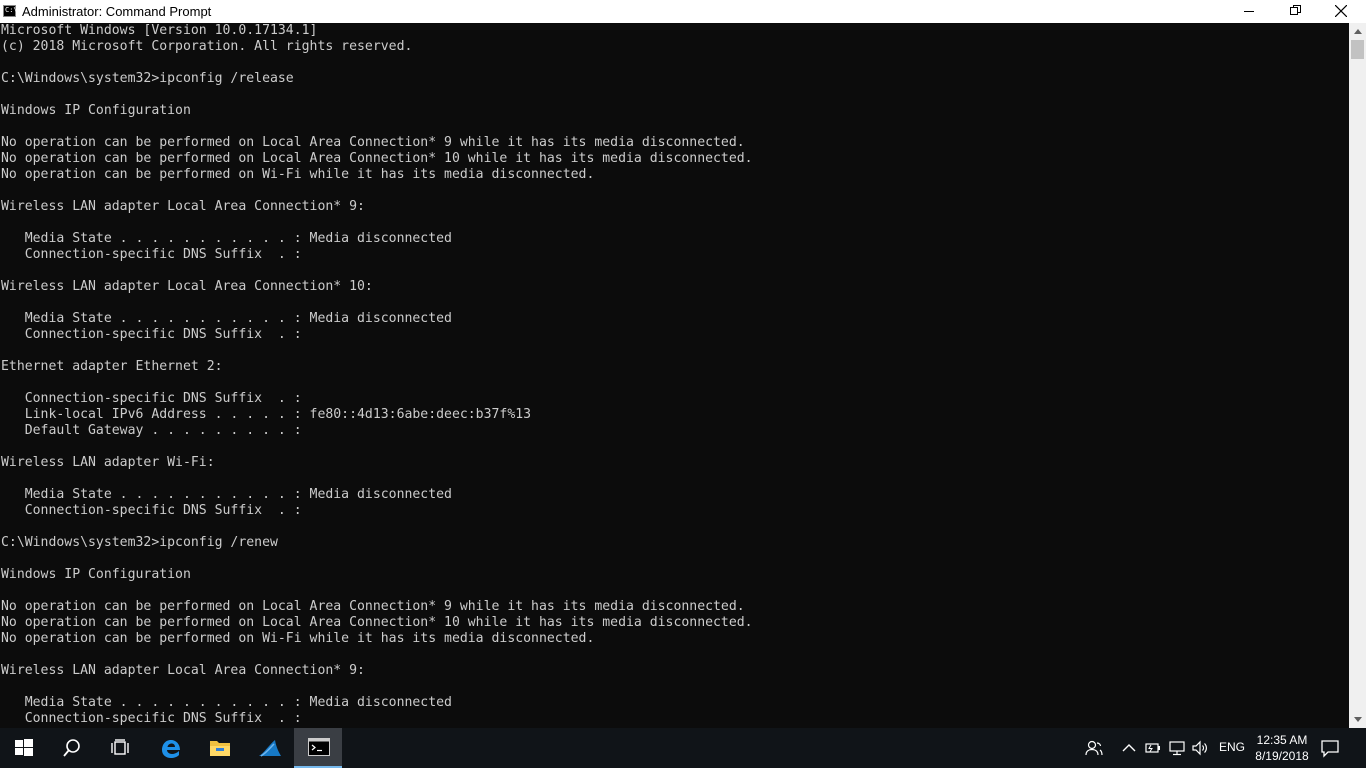  I want to click on task-view-icon, so click(120, 747).